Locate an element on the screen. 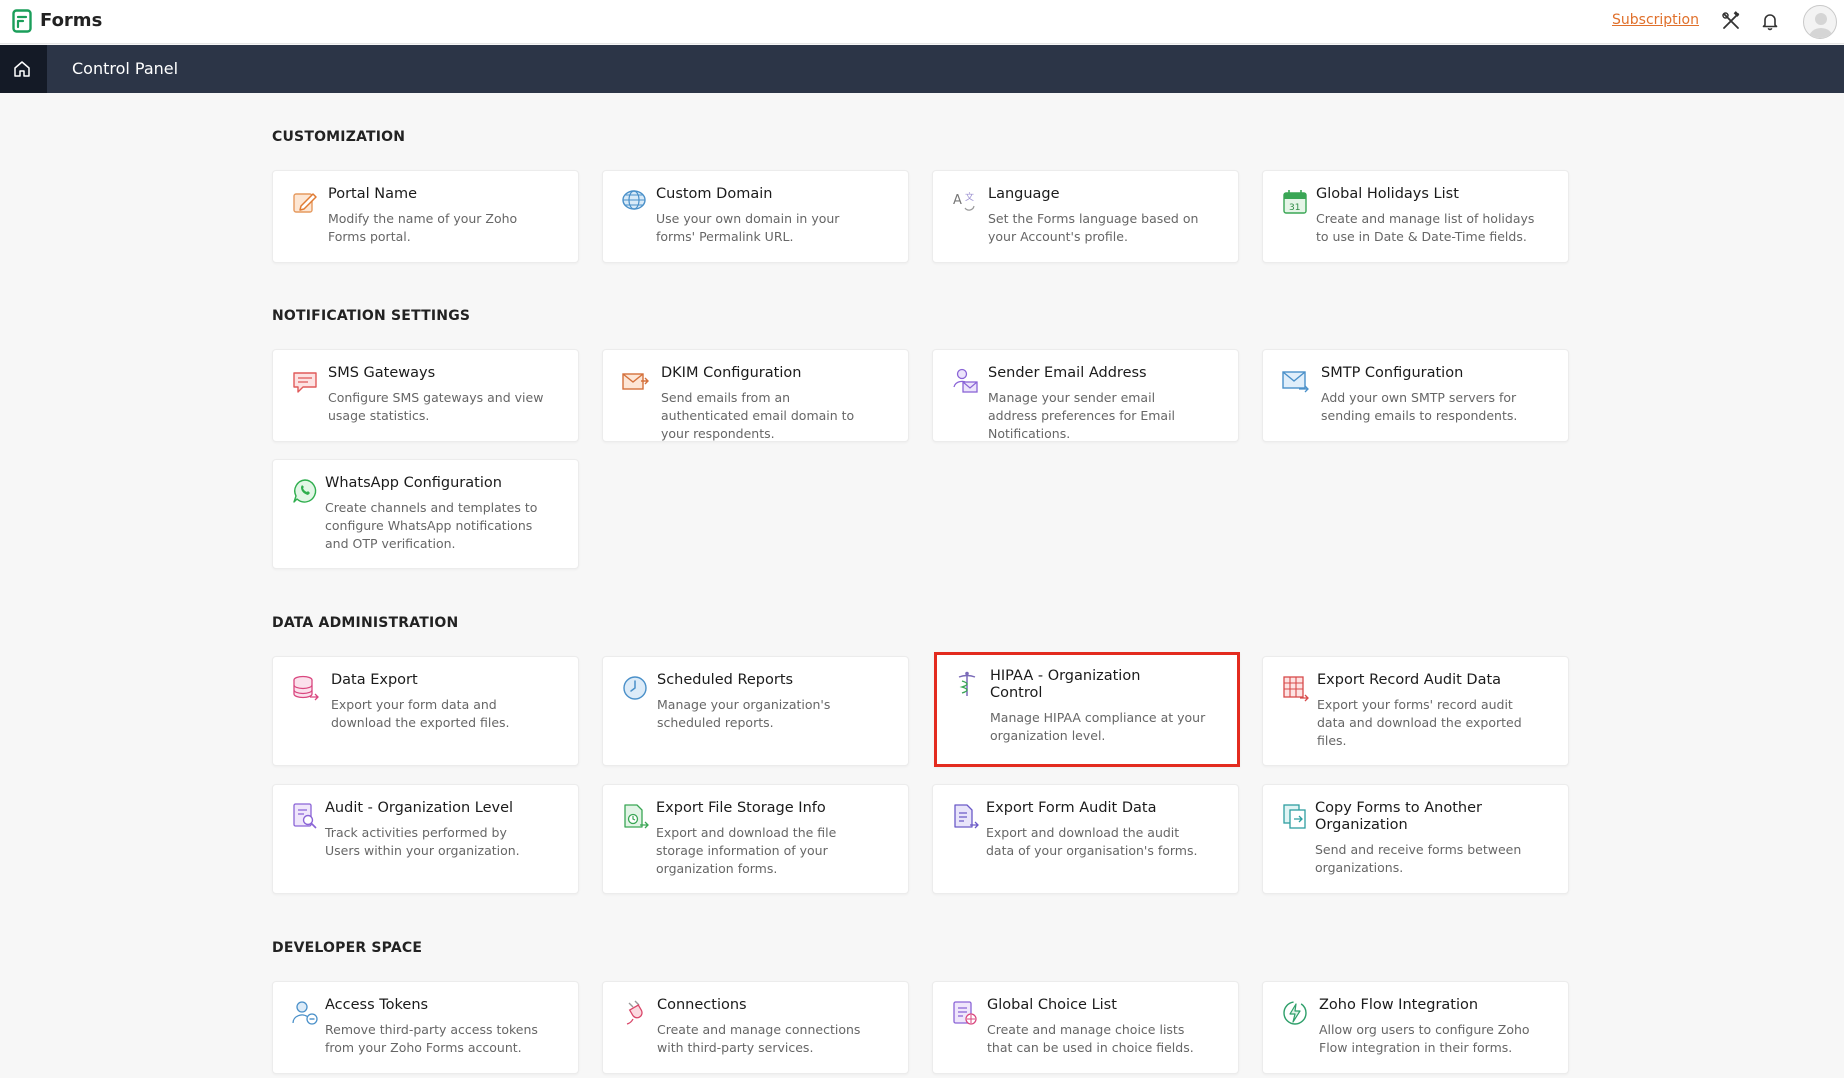 Image resolution: width=1844 pixels, height=1078 pixels. copy-forms-icon is located at coordinates (1294, 816).